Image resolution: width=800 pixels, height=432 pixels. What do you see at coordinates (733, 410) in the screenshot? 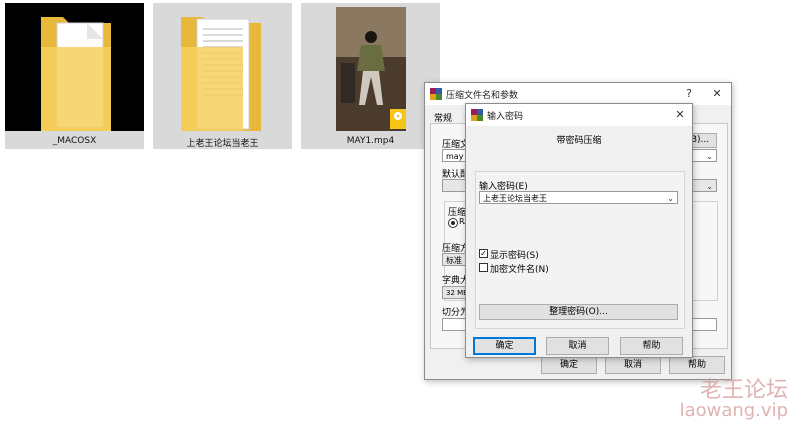
I see `watermark-url: laowang.vip` at bounding box center [733, 410].